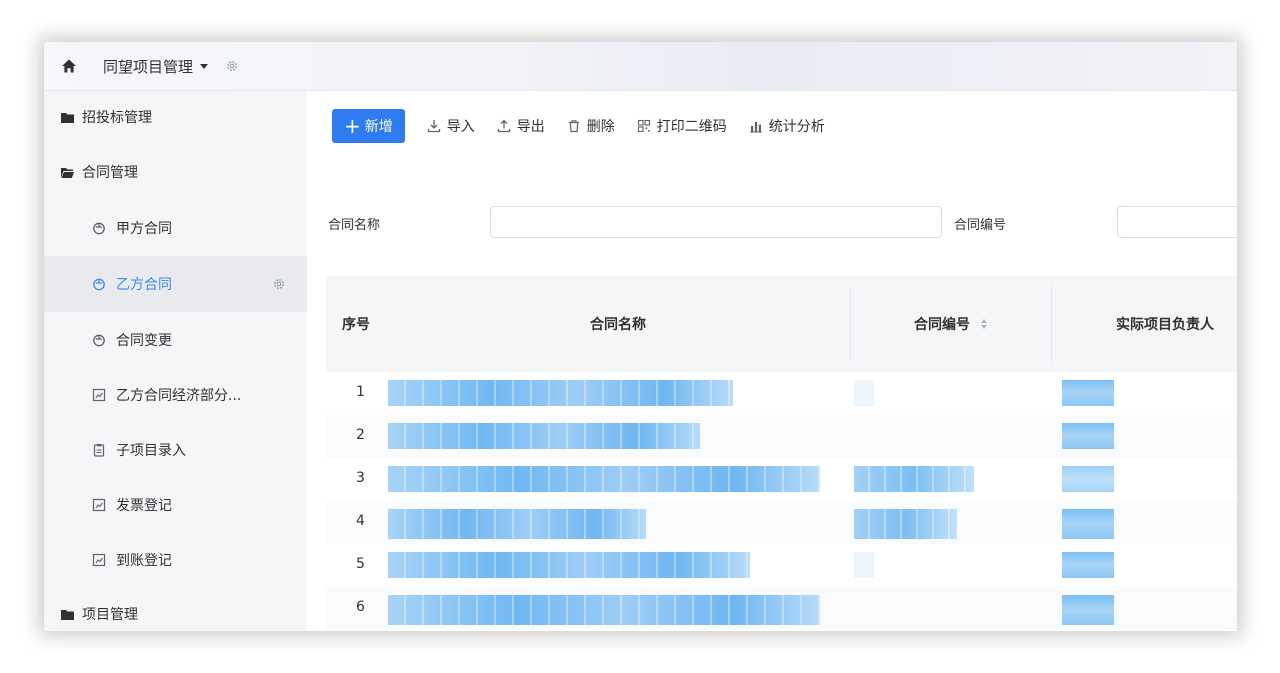 The height and width of the screenshot is (673, 1280). What do you see at coordinates (781, 393) in the screenshot?
I see `table-row: 1` at bounding box center [781, 393].